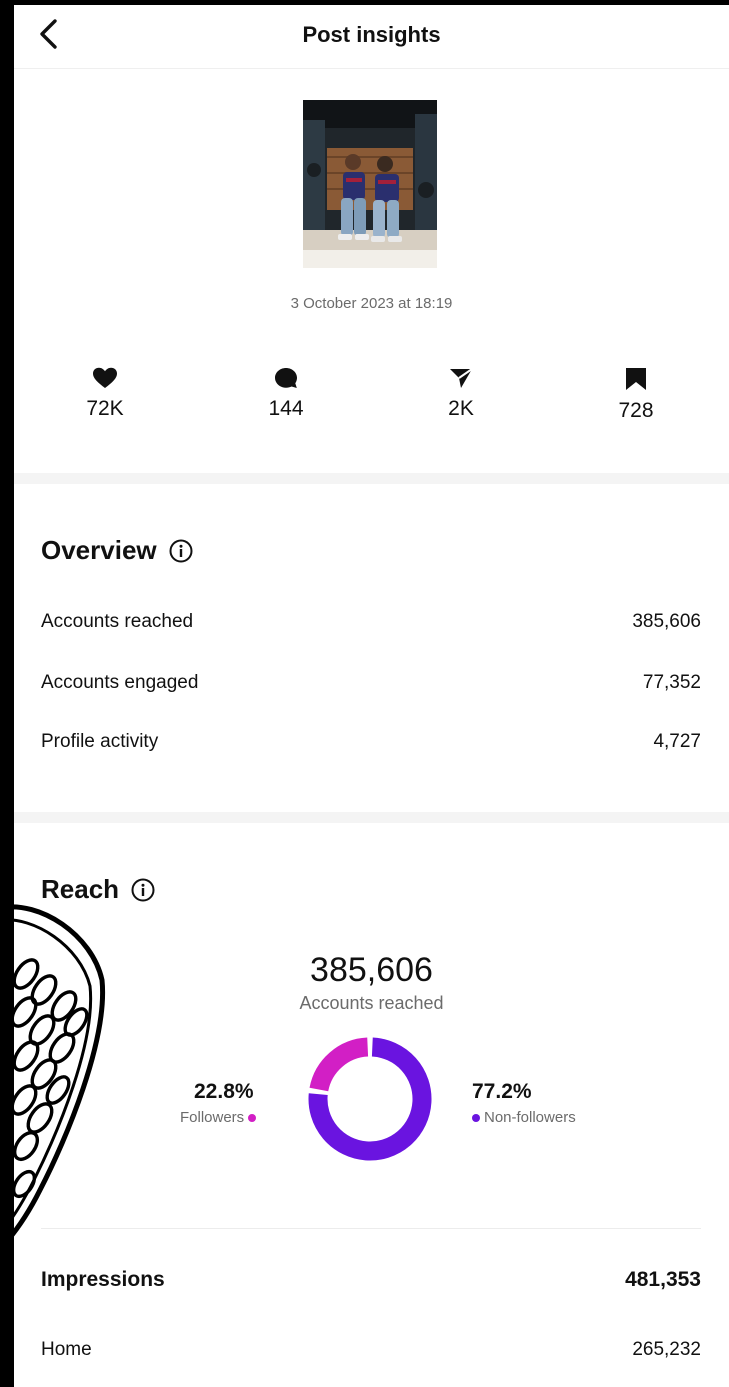 The width and height of the screenshot is (729, 1387). What do you see at coordinates (371, 970) in the screenshot?
I see `reach-total: 385,606` at bounding box center [371, 970].